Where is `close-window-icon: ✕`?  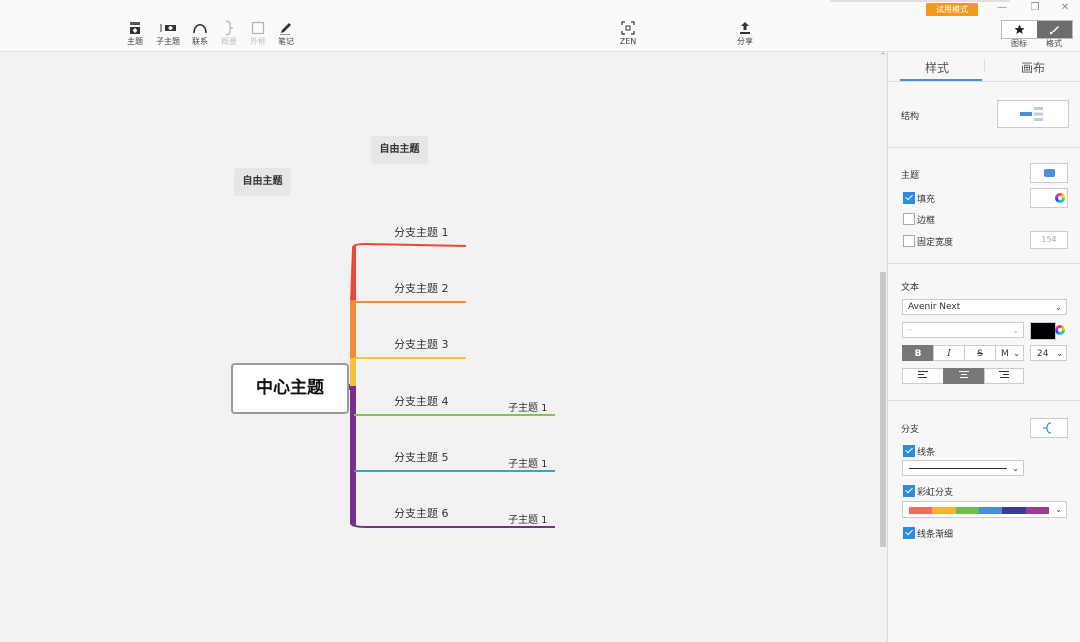
close-window-icon: ✕ is located at coordinates (1065, 8).